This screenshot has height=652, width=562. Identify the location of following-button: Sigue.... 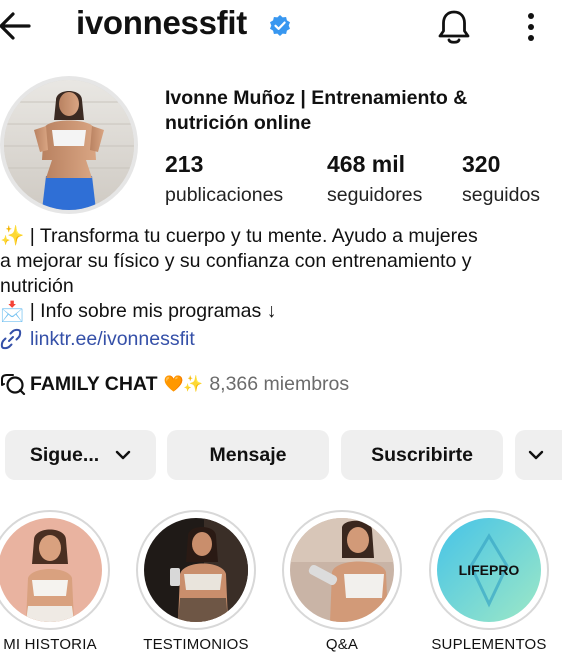
(80, 455).